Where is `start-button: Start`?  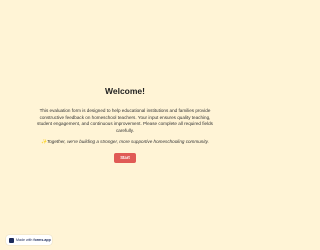 start-button: Start is located at coordinates (125, 158).